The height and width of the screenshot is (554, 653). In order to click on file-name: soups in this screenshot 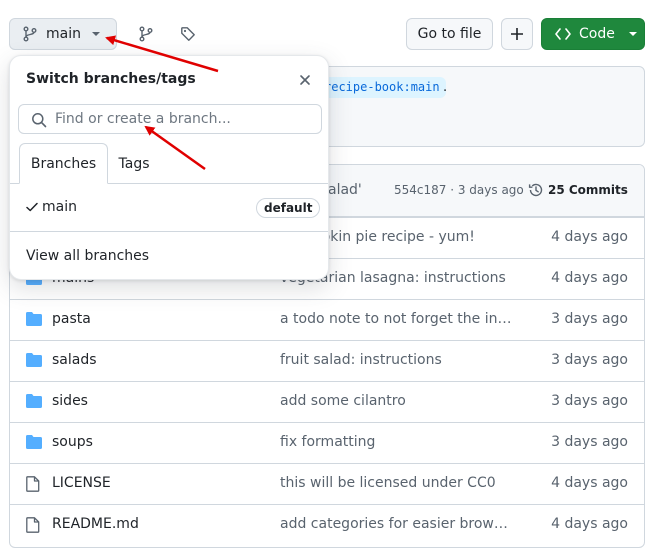, I will do `click(72, 442)`.